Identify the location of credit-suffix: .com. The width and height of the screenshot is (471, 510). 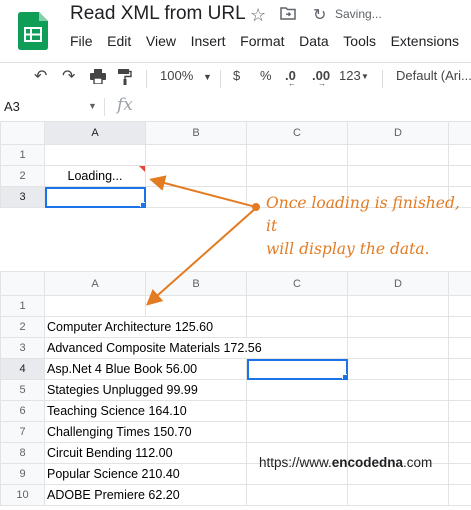
(418, 462).